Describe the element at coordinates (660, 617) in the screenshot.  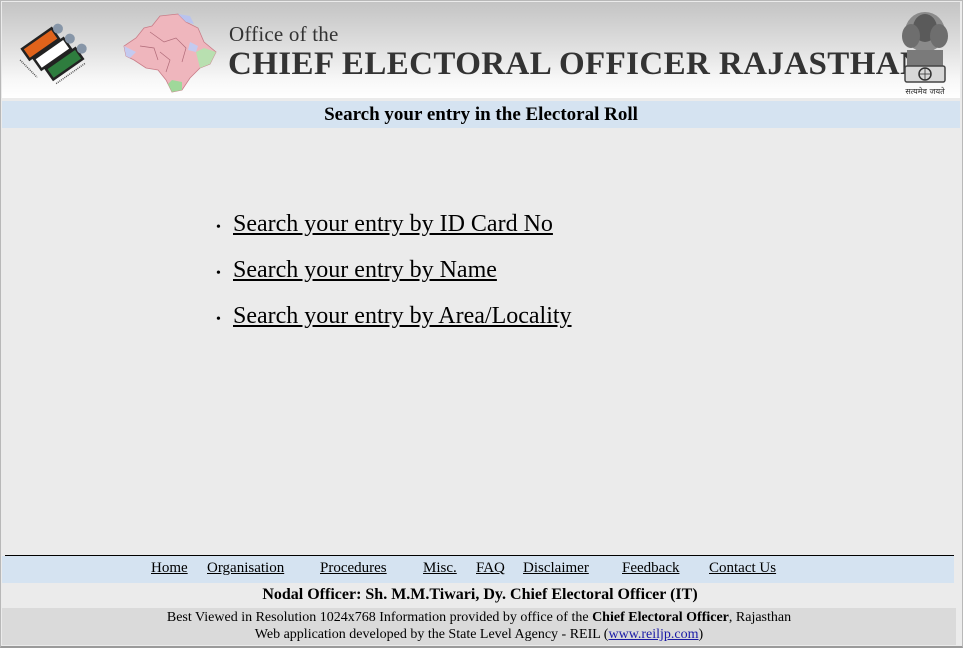
I see `info-bold-text: Chief Electoral Officer` at that location.